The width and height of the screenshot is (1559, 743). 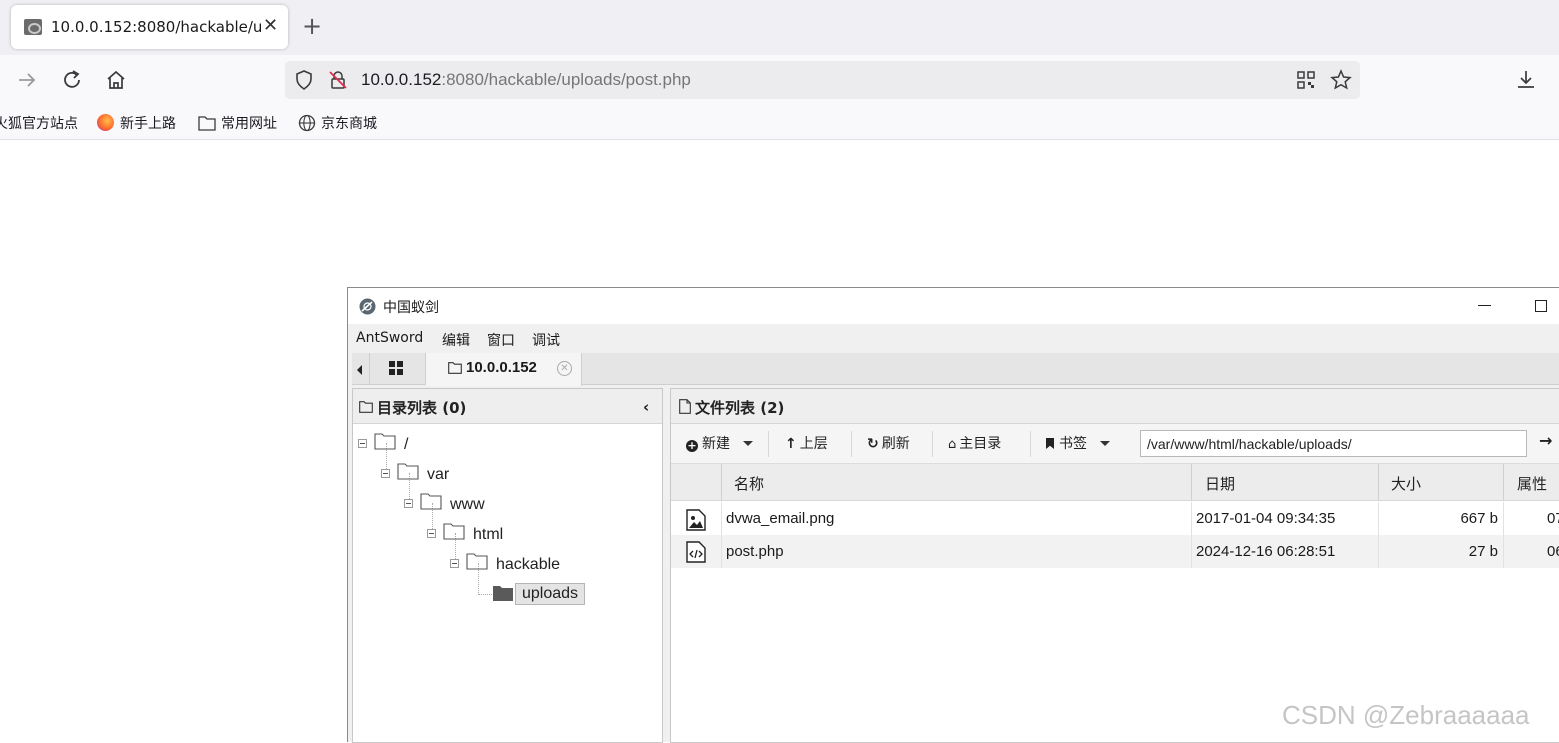 I want to click on tree-node-uploads-selected: uploads, so click(x=550, y=594).